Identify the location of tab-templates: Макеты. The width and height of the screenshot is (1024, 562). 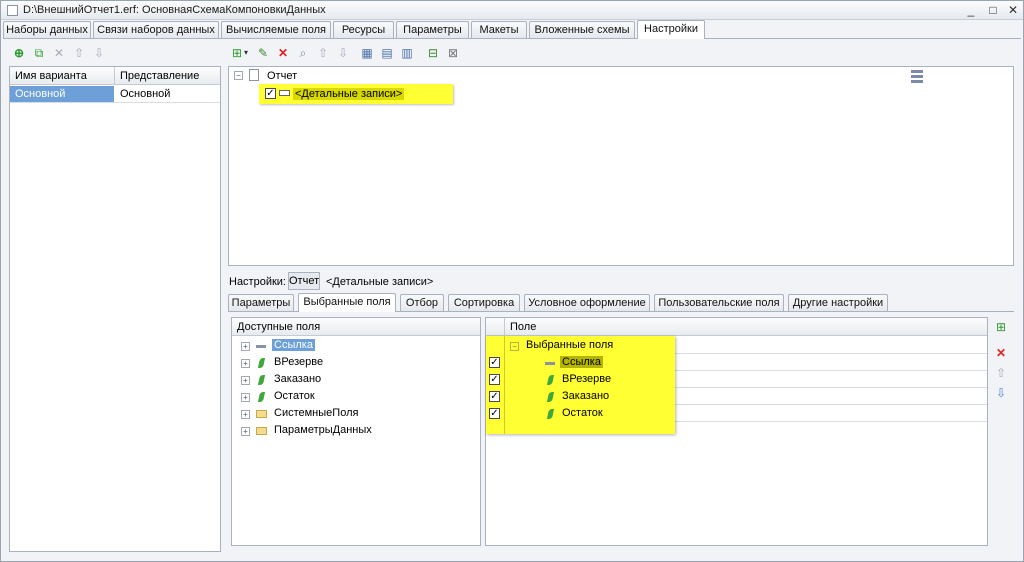
(499, 30).